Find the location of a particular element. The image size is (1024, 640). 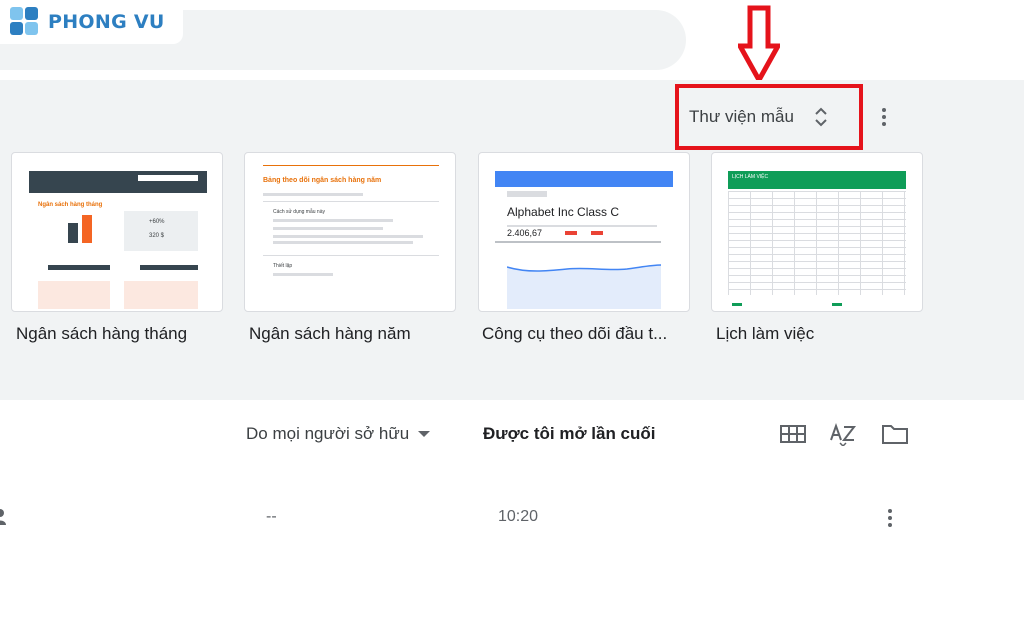

template-gallery-highlight: Thư viện mẫu is located at coordinates (769, 117).